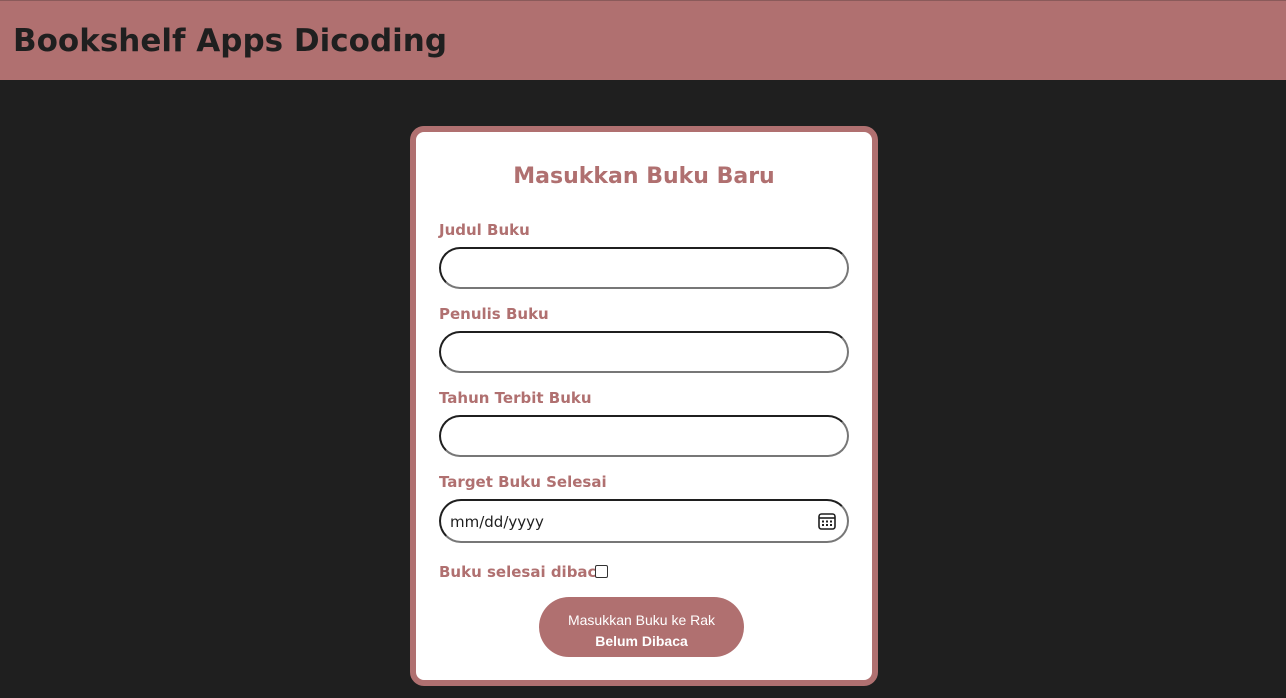 This screenshot has height=698, width=1286. What do you see at coordinates (230, 41) in the screenshot?
I see `app-title: Bookshelf Apps Dicoding` at bounding box center [230, 41].